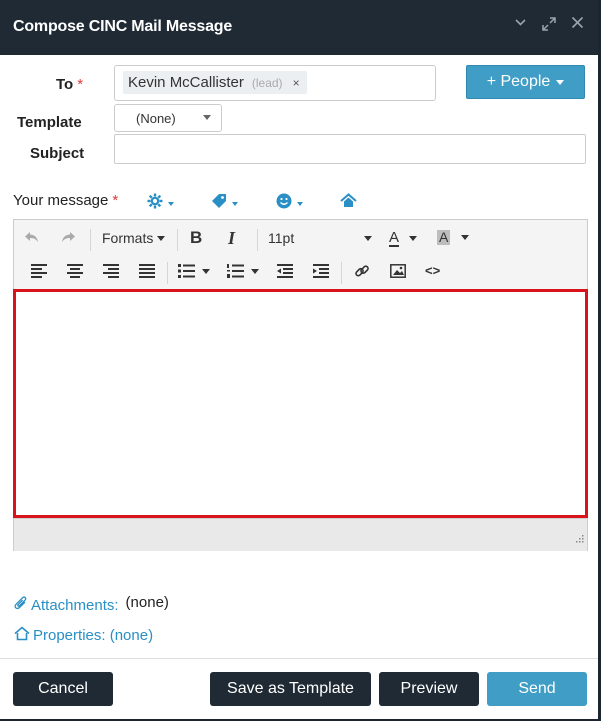  I want to click on message-label: Your message *, so click(65, 200).